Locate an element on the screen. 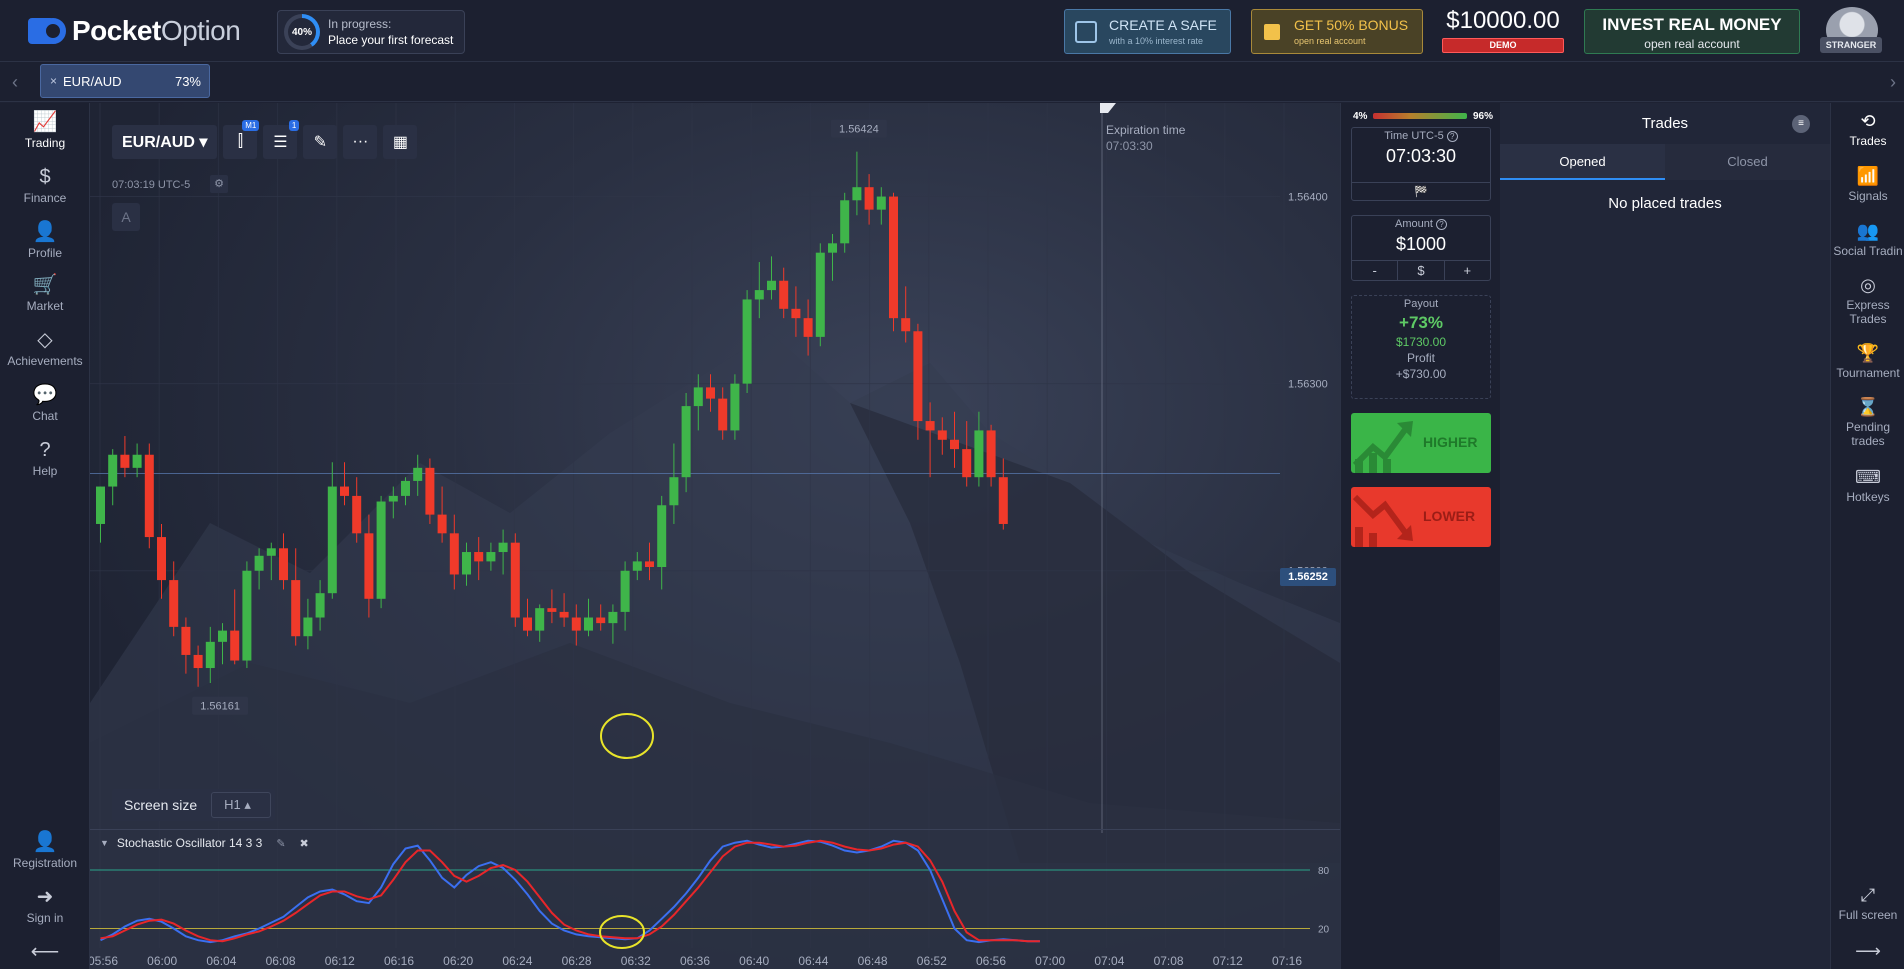 The image size is (1904, 969). amount-value: $1000 is located at coordinates (1421, 244).